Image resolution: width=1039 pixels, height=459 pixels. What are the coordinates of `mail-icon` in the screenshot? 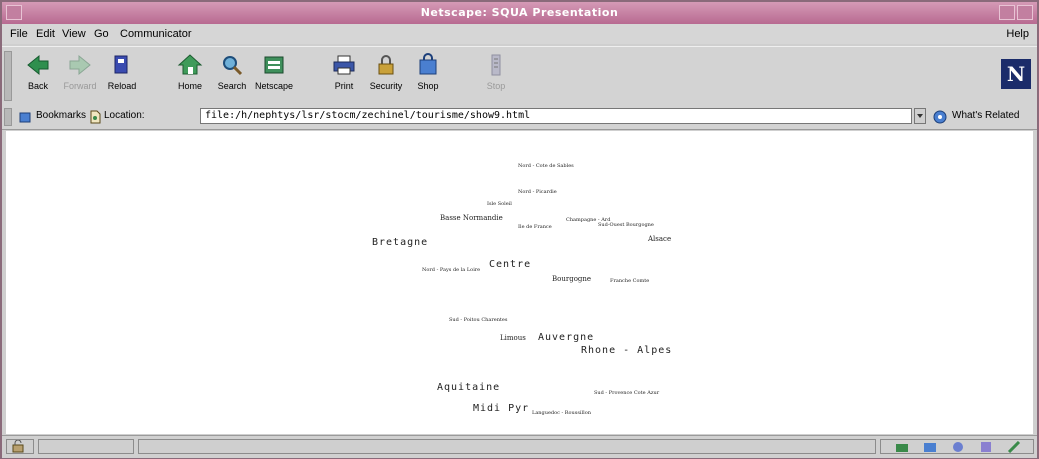 It's located at (930, 447).